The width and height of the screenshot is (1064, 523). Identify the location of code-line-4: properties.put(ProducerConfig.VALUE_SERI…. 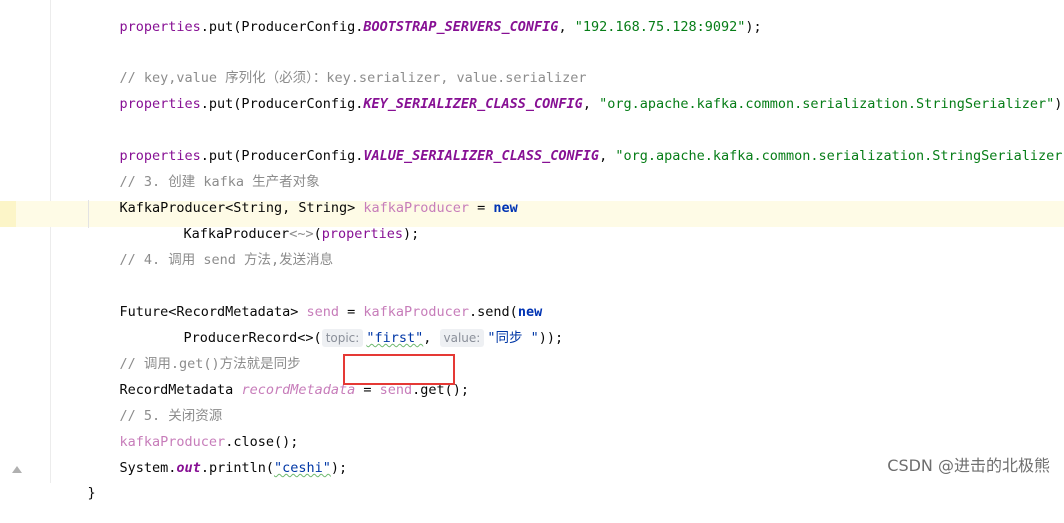
(575, 145).